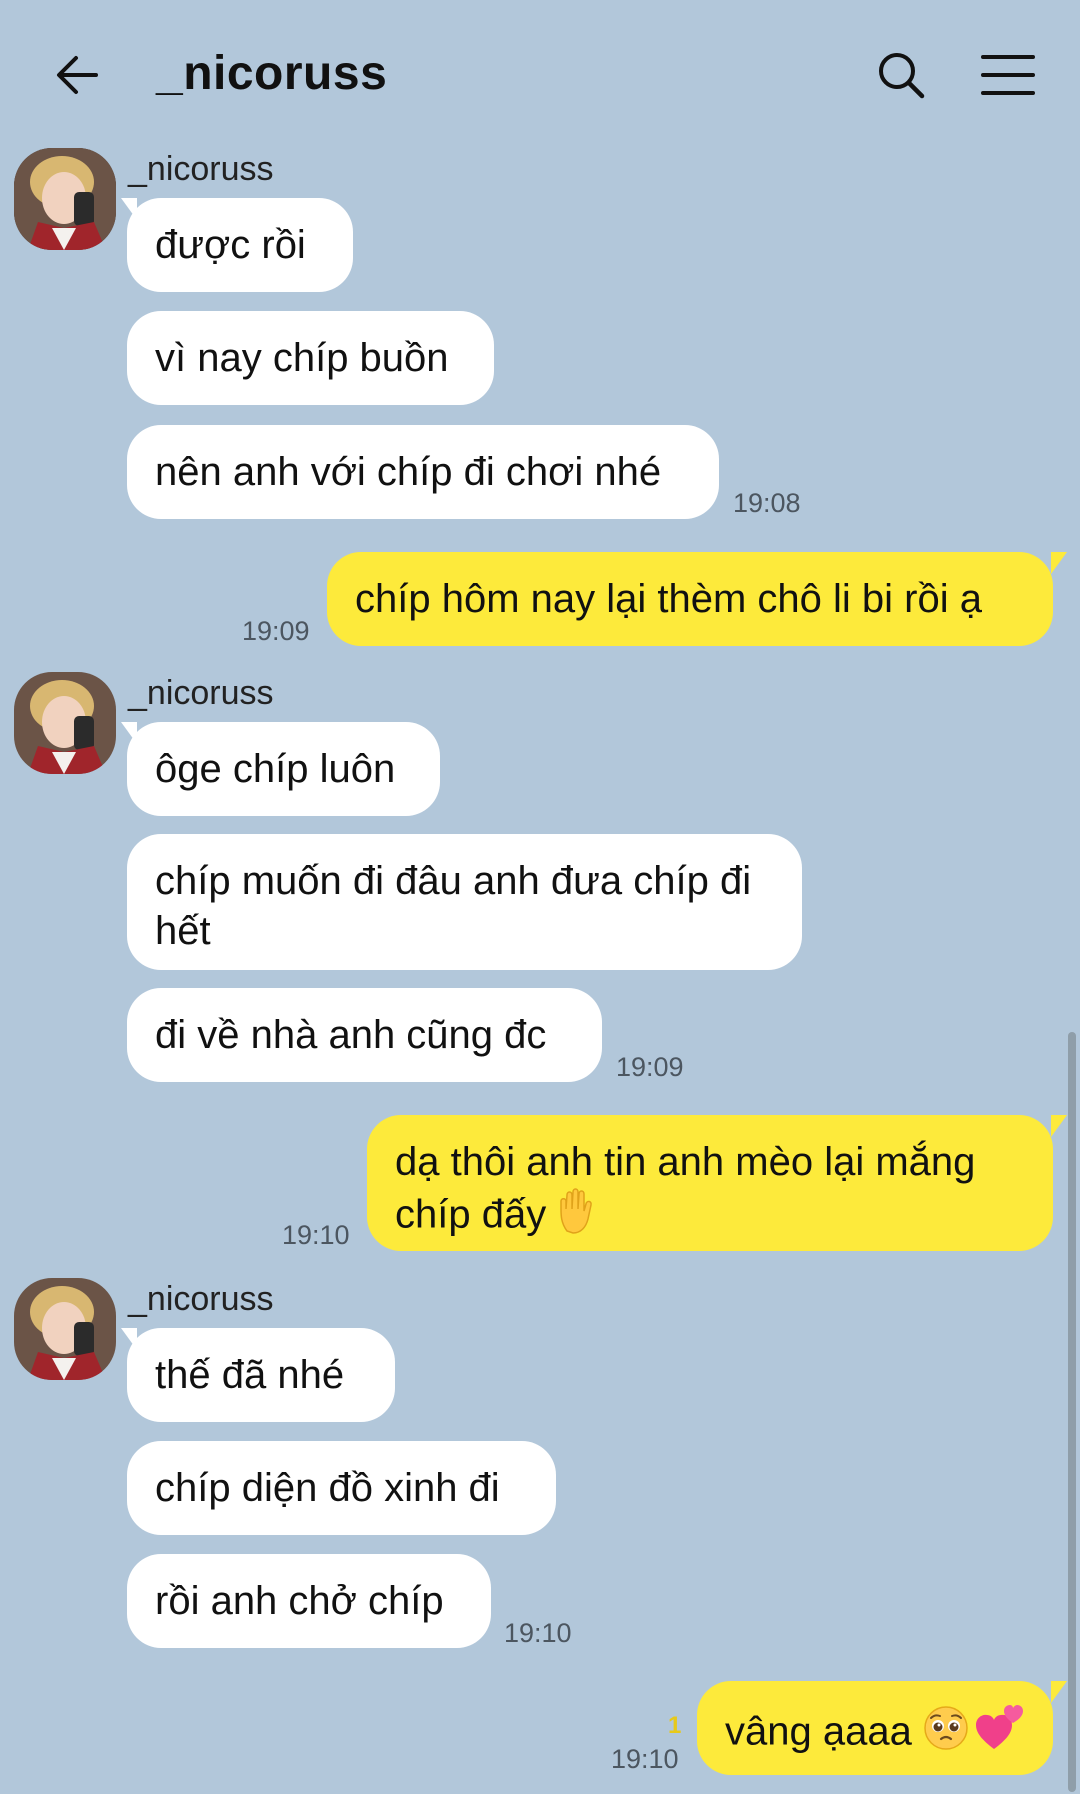  I want to click on raised-hand-emoji, so click(578, 1217).